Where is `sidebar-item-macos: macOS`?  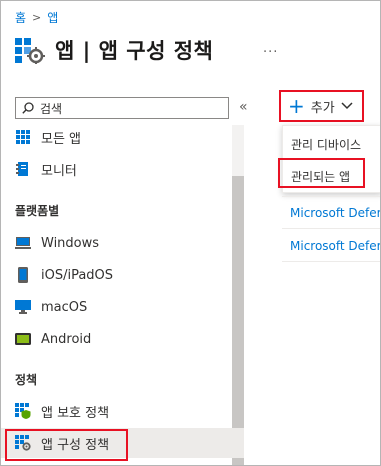 sidebar-item-macos: macOS is located at coordinates (122, 307).